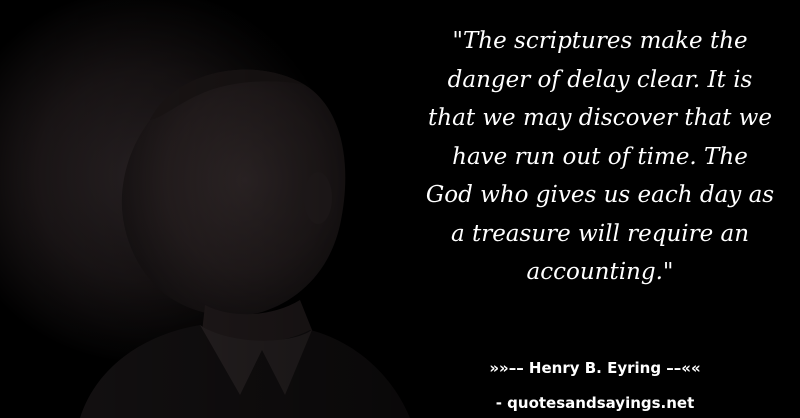 Image resolution: width=800 pixels, height=418 pixels. I want to click on quote-line: accounting.", so click(600, 272).